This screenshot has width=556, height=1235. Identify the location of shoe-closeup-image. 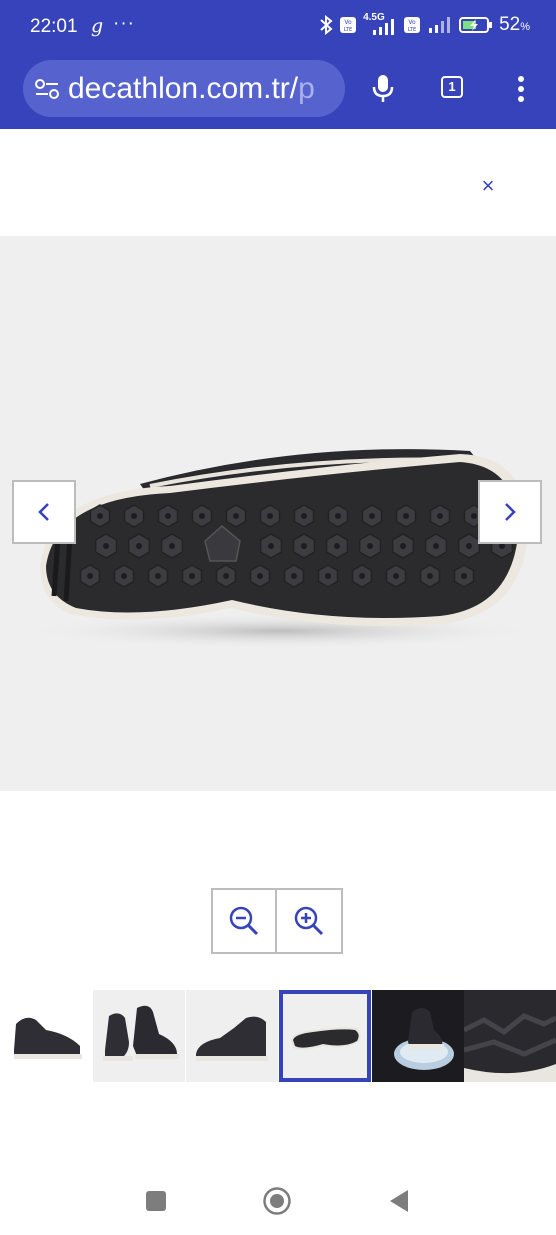
(509, 1036).